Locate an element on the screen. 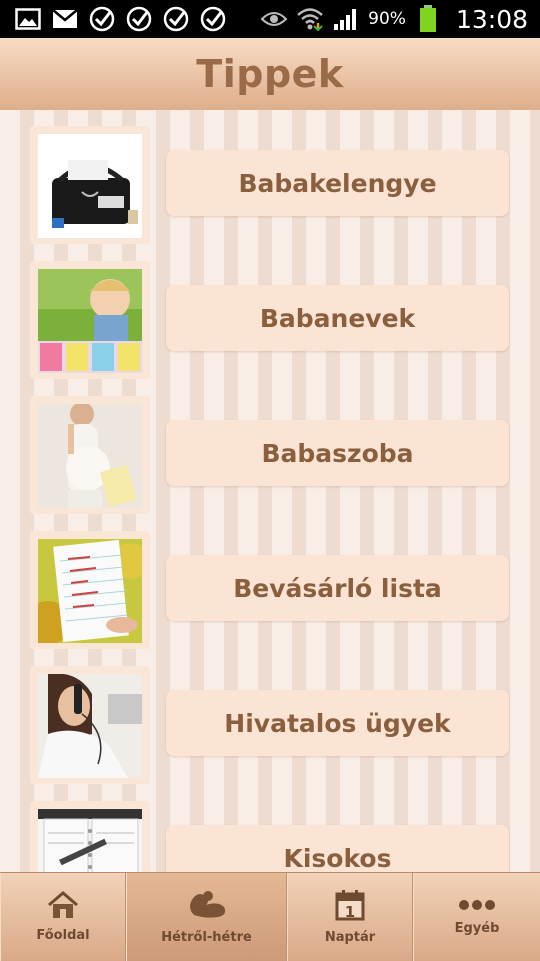 Image resolution: width=540 pixels, height=961 pixels. status-bar: 90% 13:08 is located at coordinates (270, 19).